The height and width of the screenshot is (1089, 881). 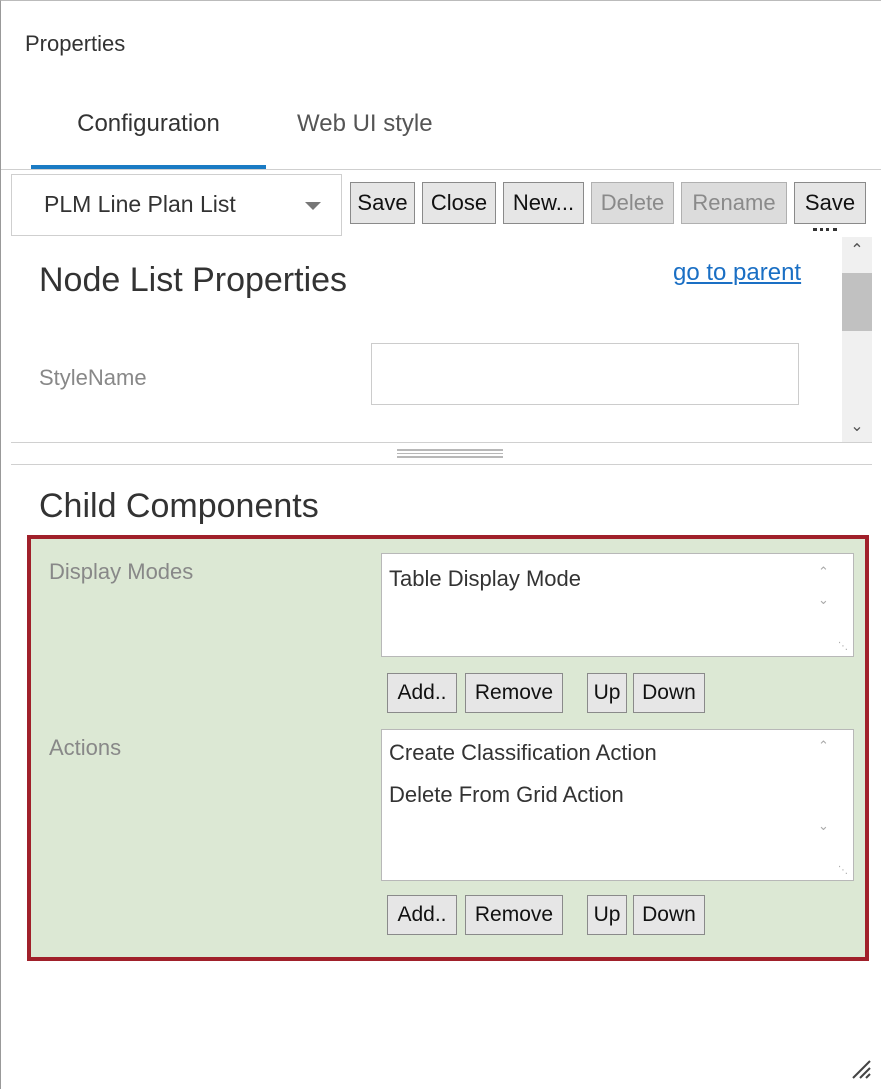 I want to click on stylename-input, so click(x=585, y=374).